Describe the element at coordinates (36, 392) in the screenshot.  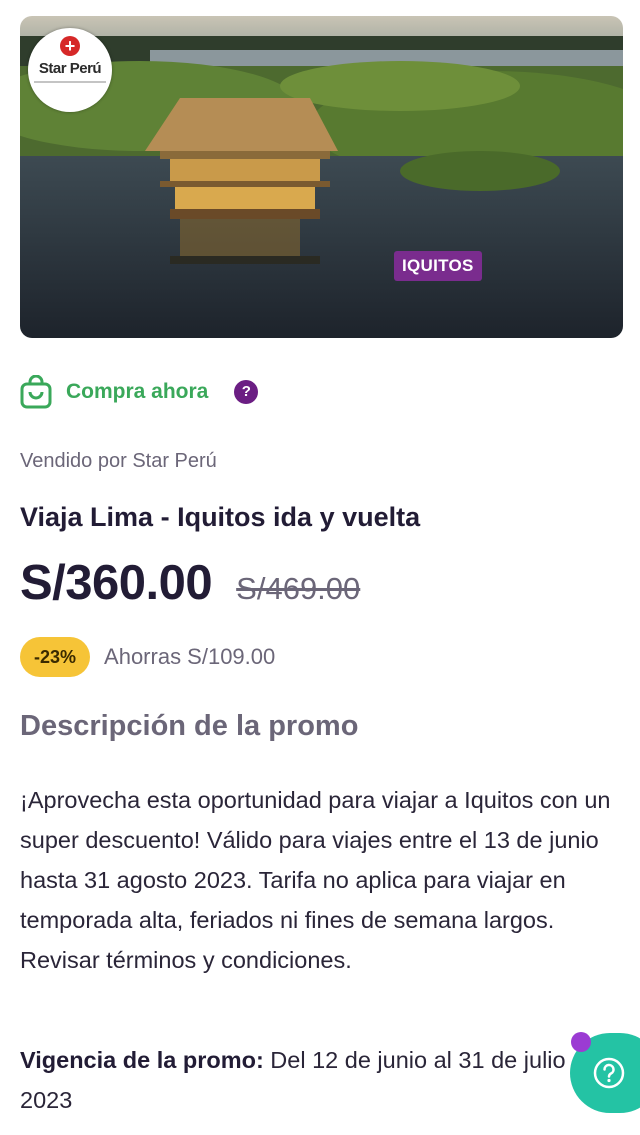
I see `shopping-bag-icon` at that location.